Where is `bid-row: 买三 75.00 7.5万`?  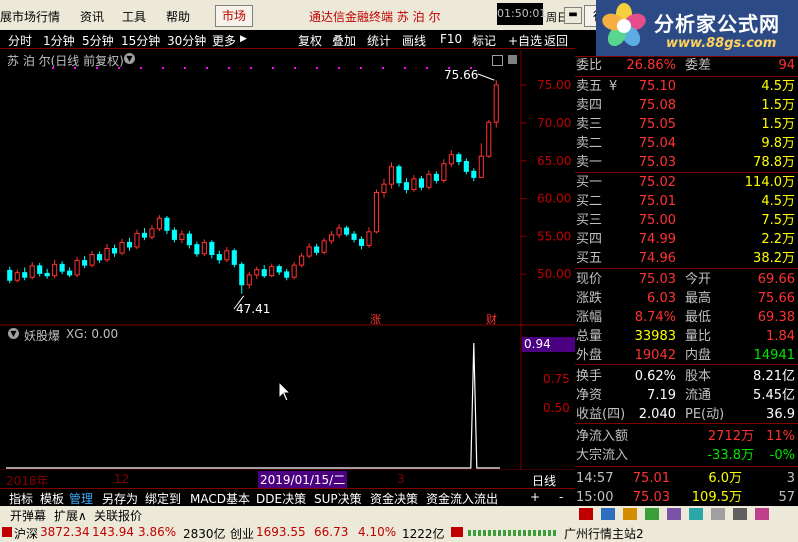 bid-row: 买三 75.00 7.5万 is located at coordinates (686, 220).